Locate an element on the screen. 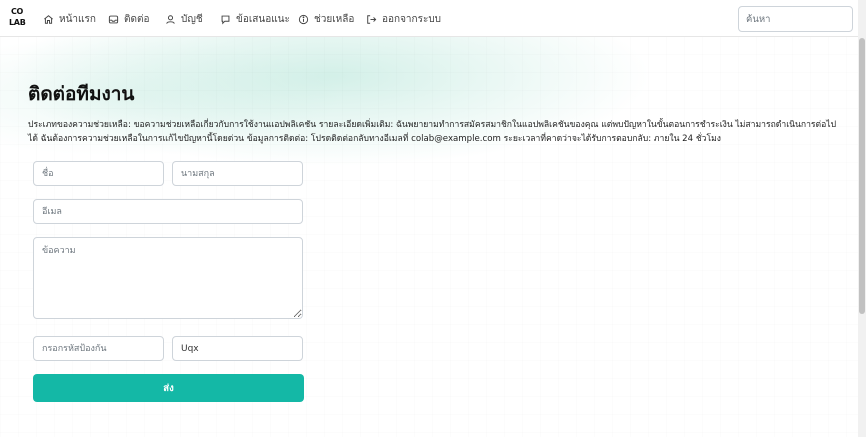  nav-item-feedback: ข้อเสนอแนะ is located at coordinates (255, 19).